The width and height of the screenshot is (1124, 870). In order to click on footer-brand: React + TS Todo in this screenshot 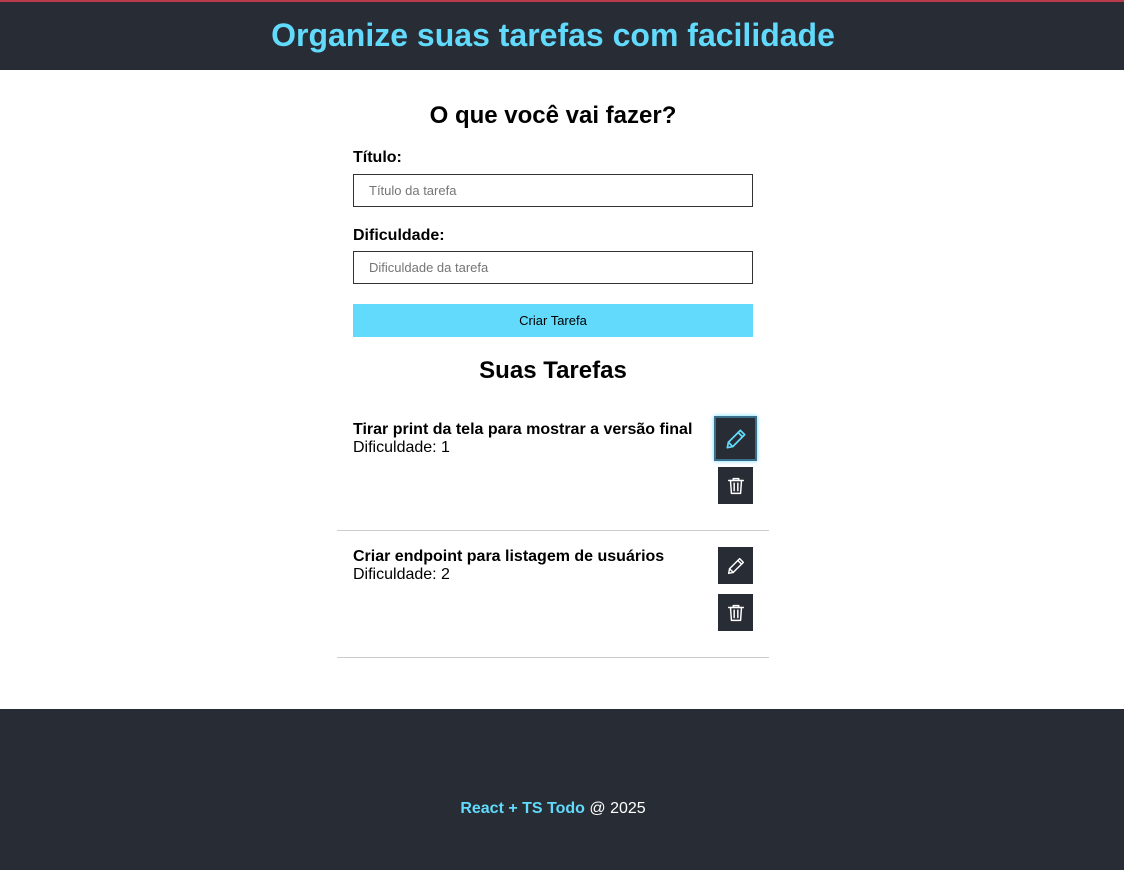, I will do `click(522, 808)`.